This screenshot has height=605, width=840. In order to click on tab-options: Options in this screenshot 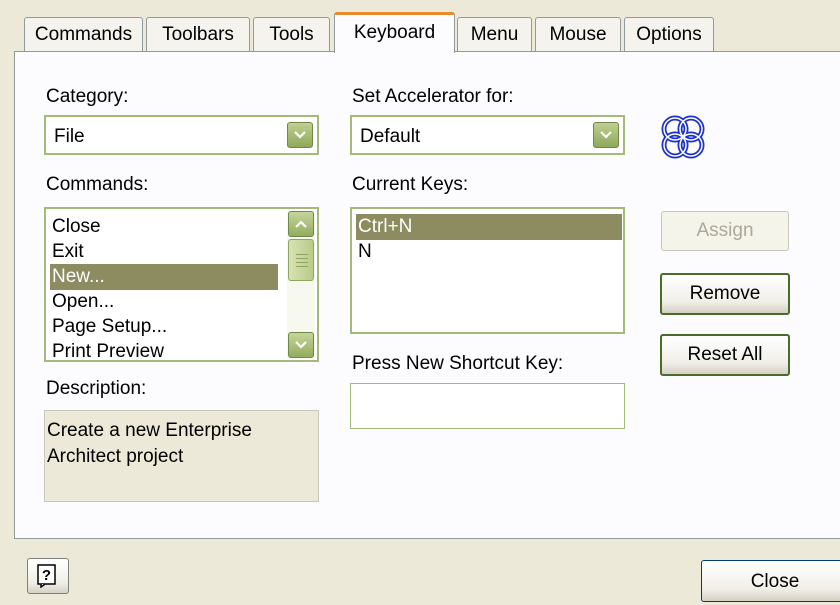, I will do `click(669, 34)`.